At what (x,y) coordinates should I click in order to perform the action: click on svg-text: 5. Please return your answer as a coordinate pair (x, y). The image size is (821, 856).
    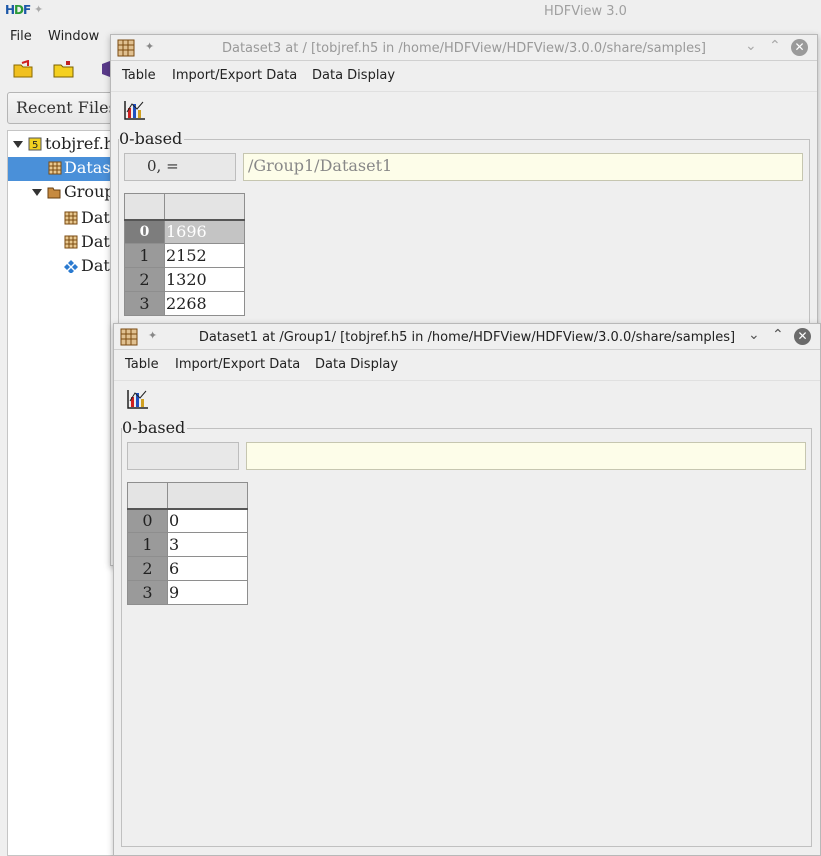
    Looking at the image, I should click on (35, 145).